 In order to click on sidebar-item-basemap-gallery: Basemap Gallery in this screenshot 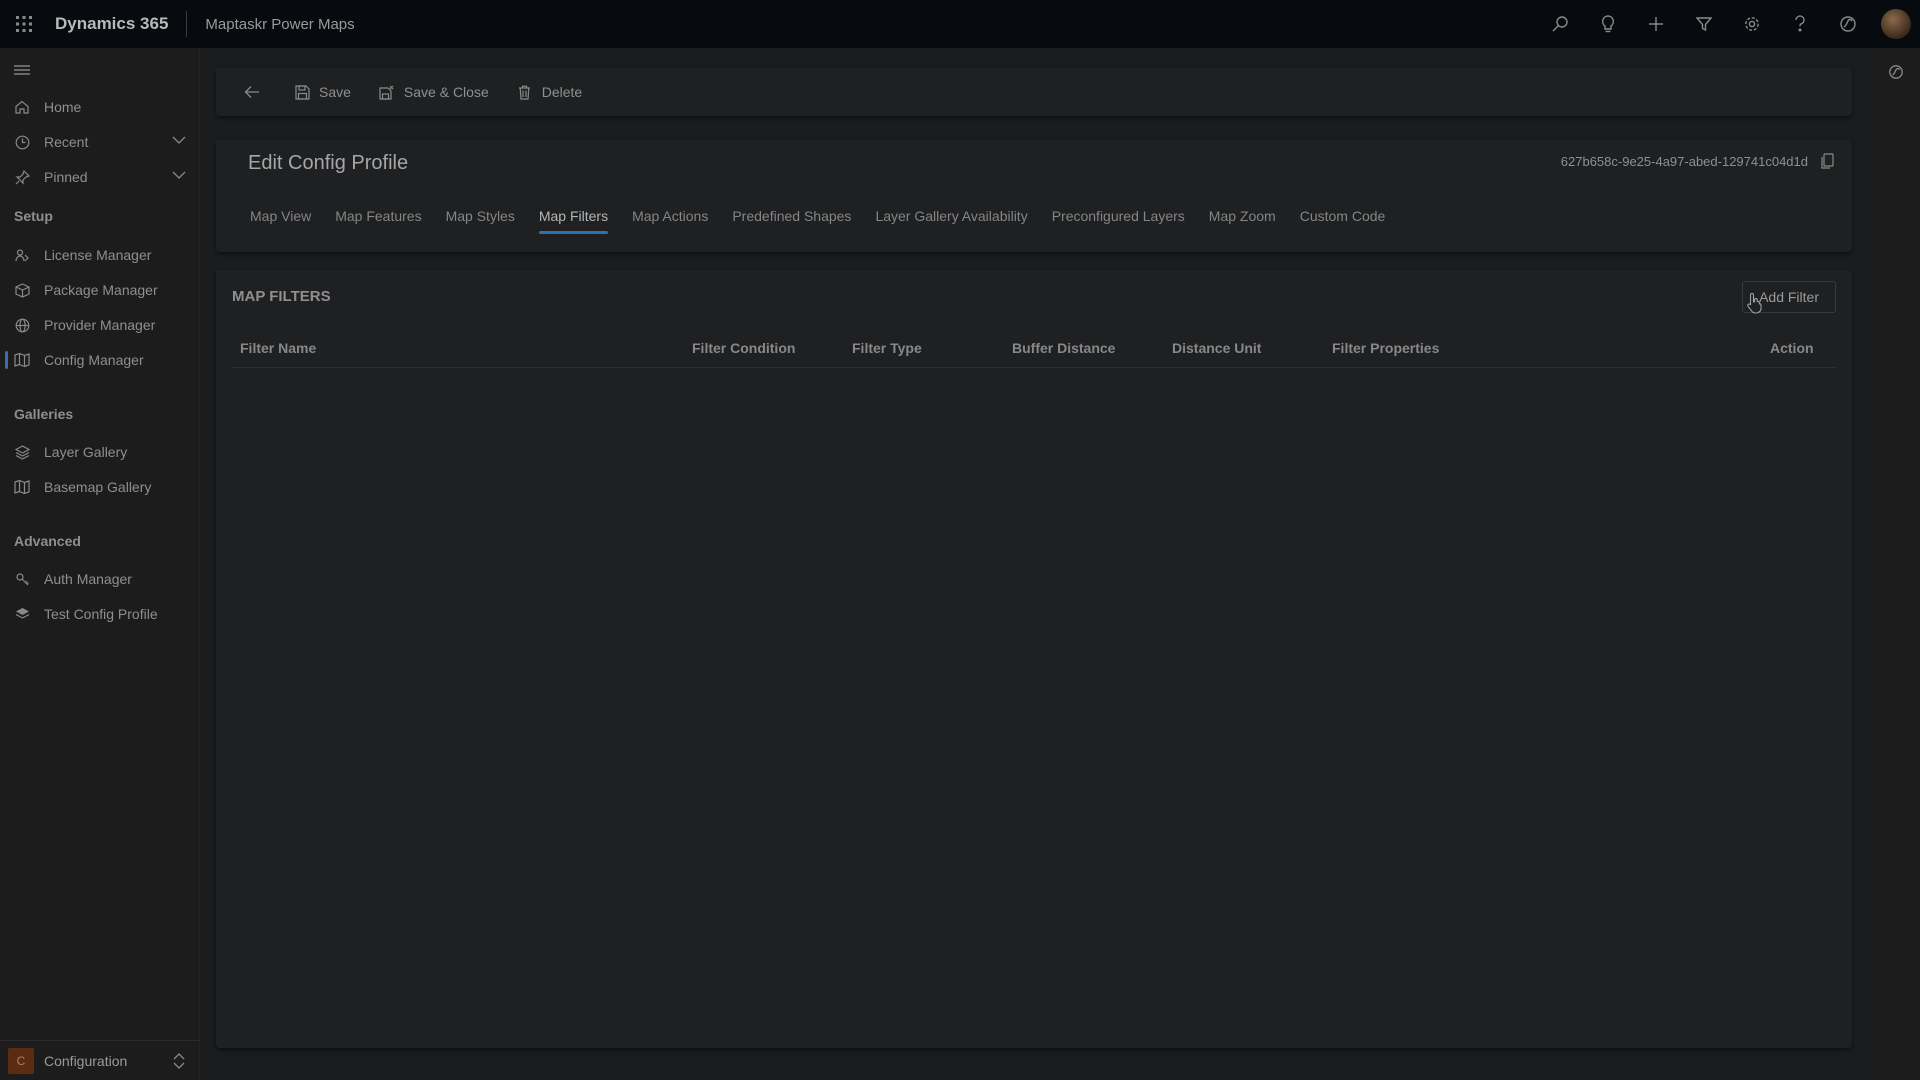, I will do `click(100, 487)`.